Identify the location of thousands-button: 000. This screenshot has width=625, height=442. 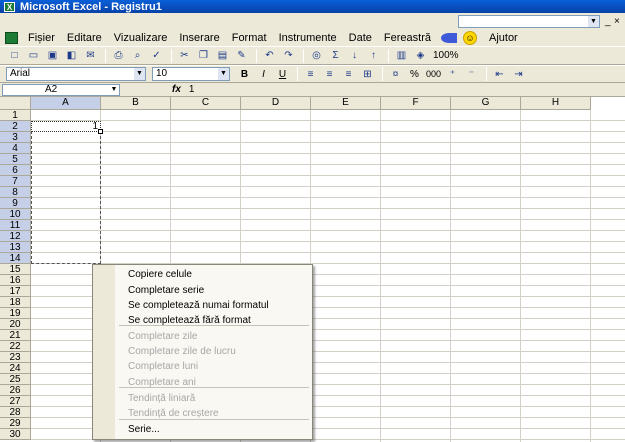
(433, 74).